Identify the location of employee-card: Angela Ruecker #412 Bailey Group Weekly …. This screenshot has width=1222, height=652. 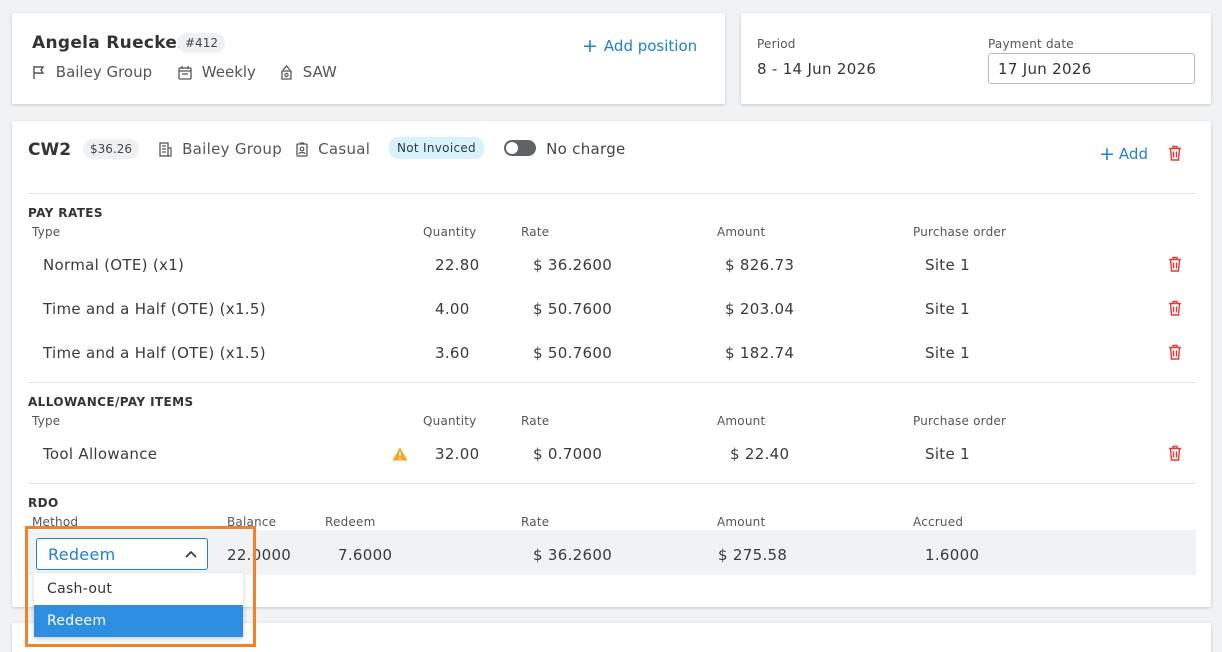
(368, 58).